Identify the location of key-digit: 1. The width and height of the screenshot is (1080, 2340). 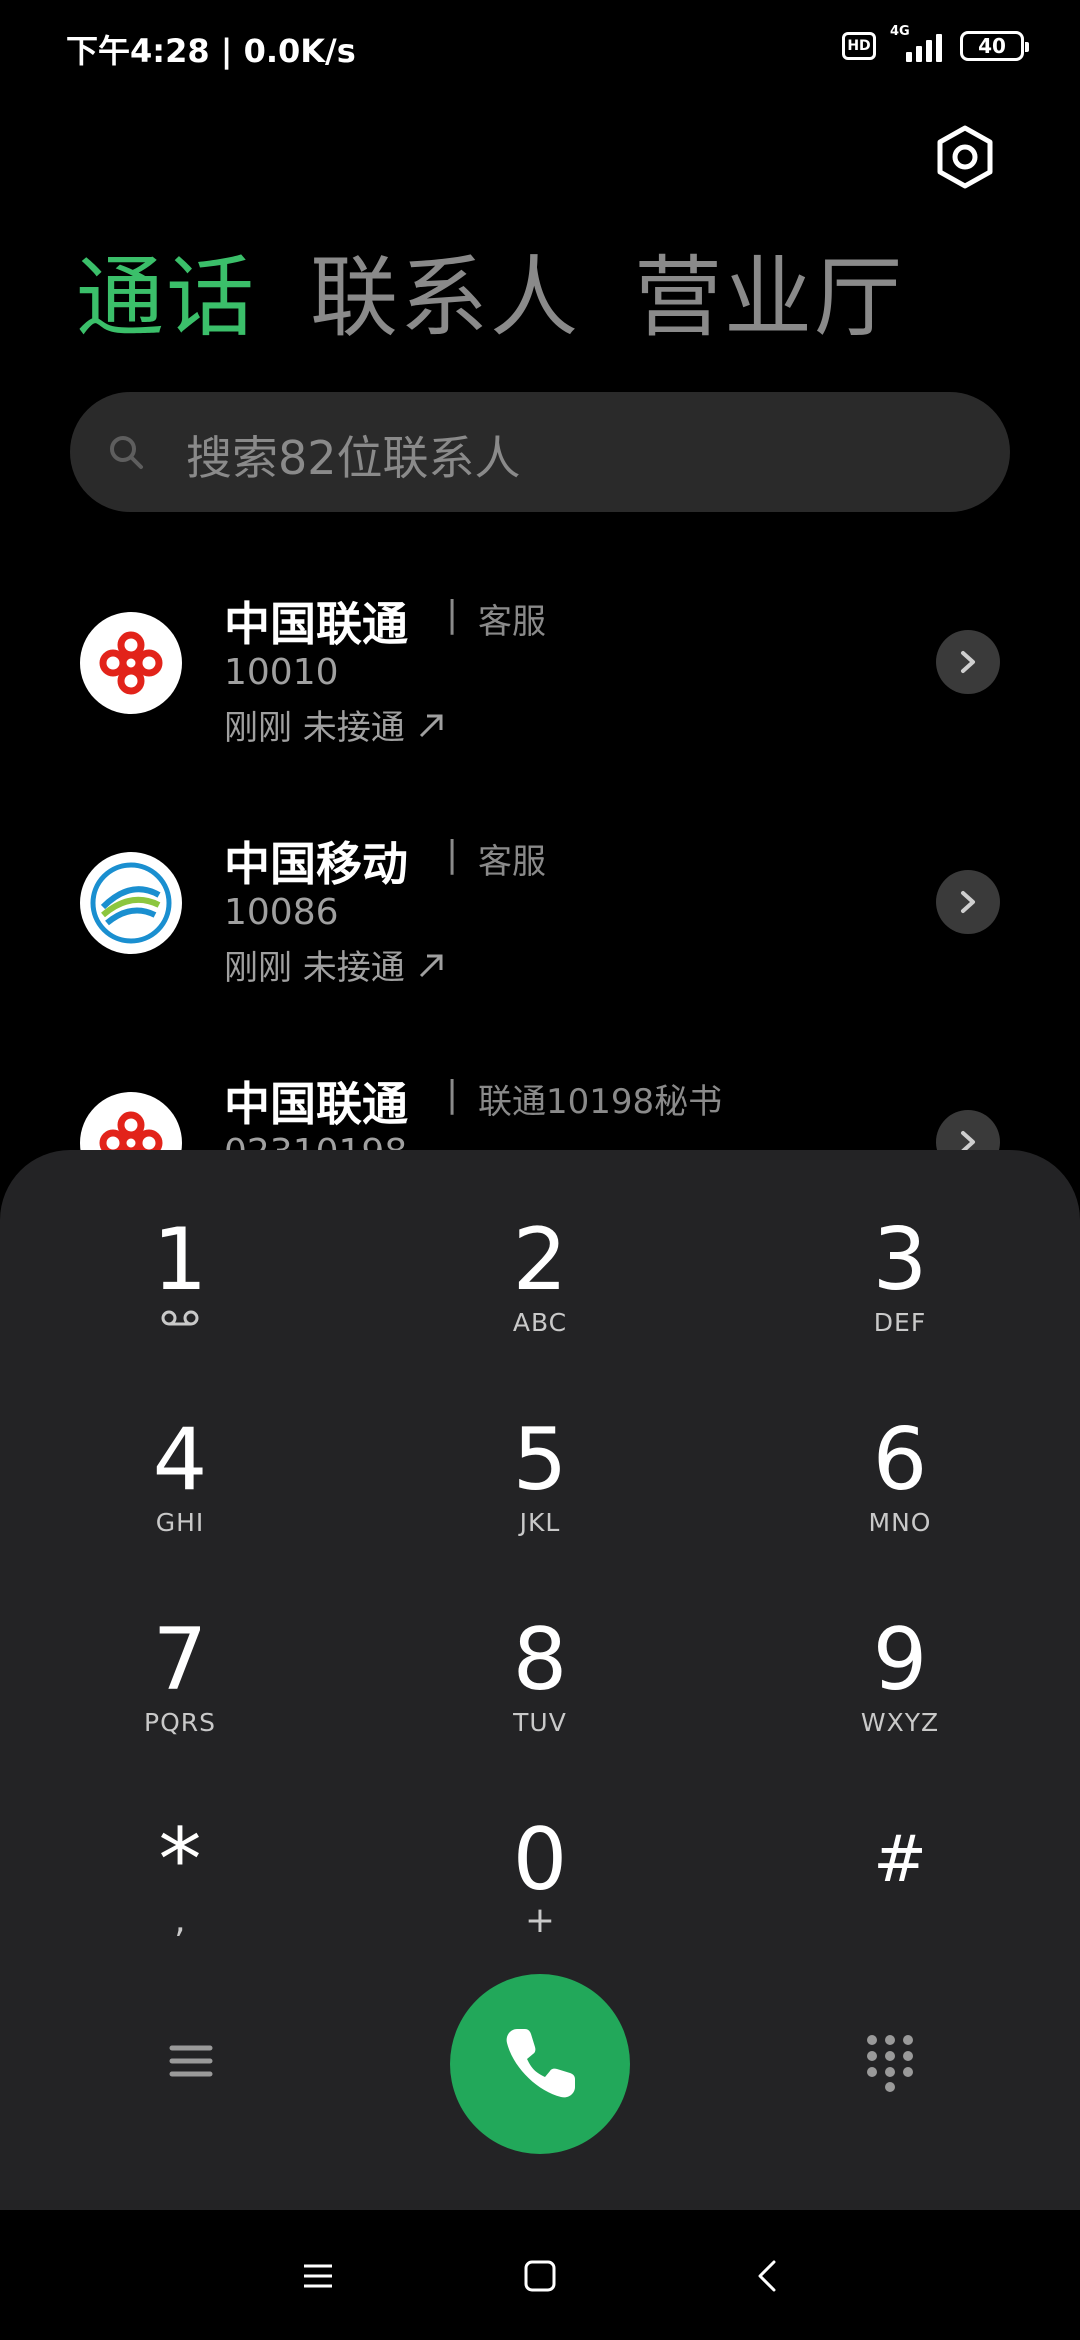
(180, 1260).